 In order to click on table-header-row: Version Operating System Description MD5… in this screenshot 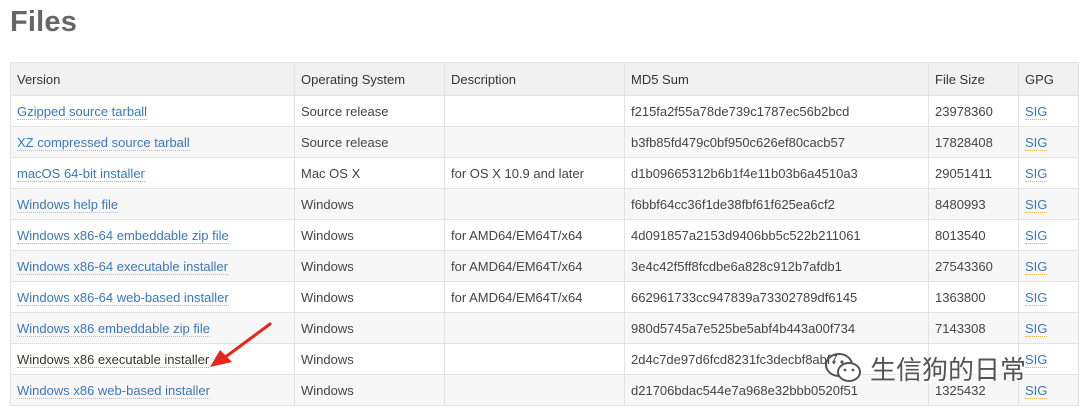, I will do `click(544, 79)`.